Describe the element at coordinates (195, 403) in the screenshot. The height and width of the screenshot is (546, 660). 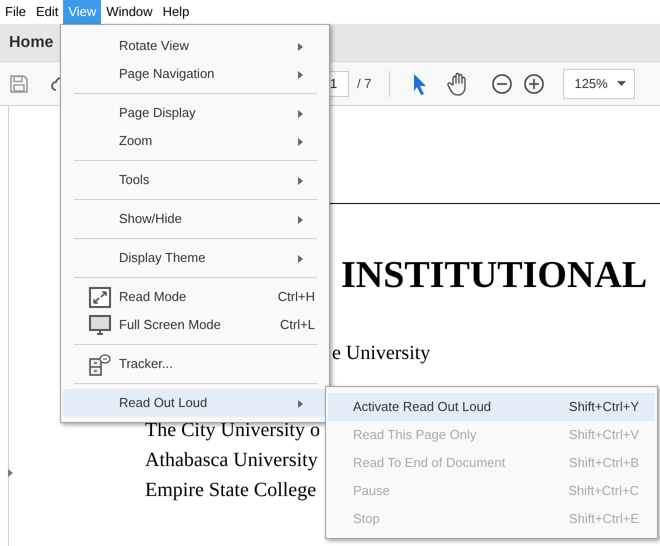
I see `menu-item: Read Out Loud` at that location.